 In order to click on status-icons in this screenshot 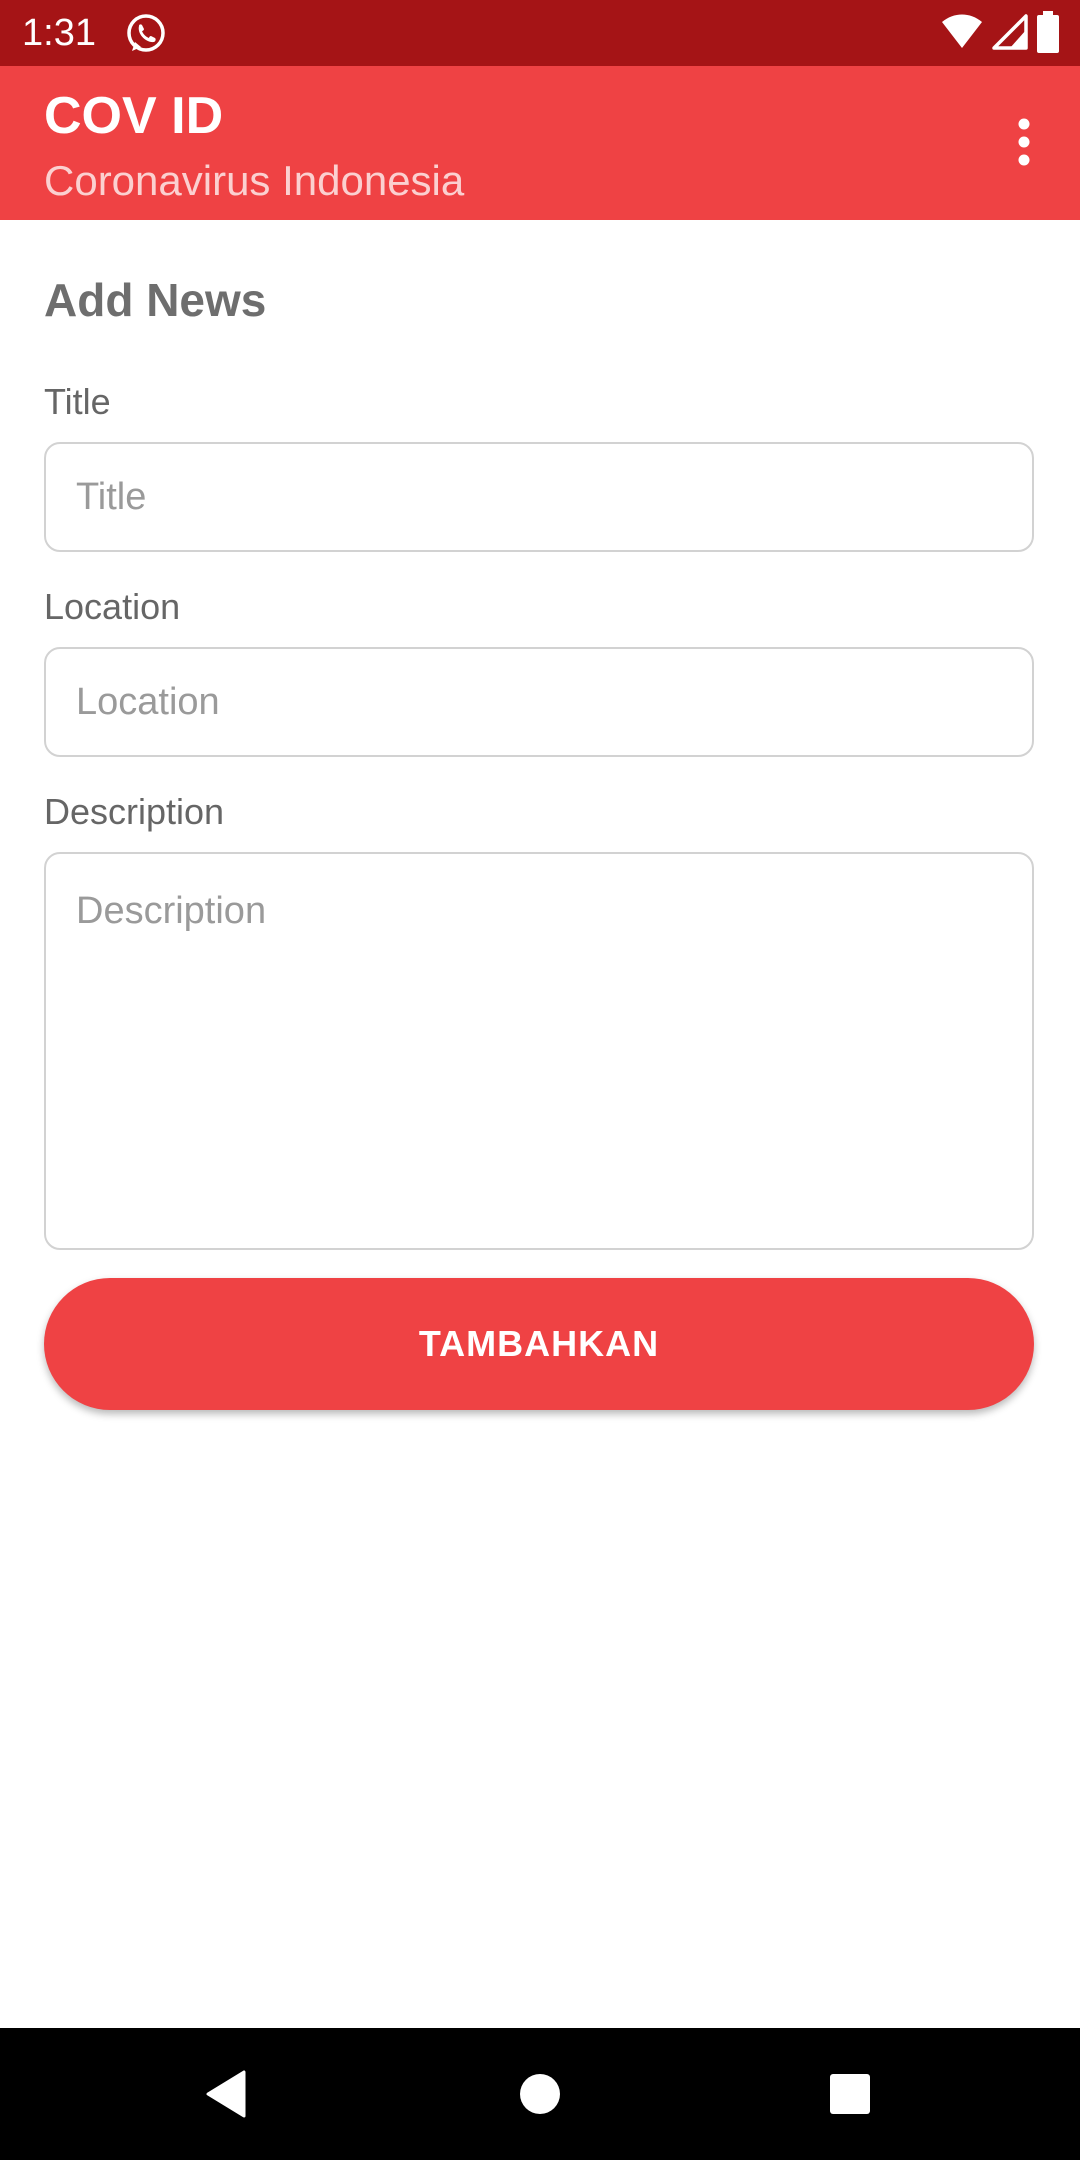, I will do `click(1000, 34)`.